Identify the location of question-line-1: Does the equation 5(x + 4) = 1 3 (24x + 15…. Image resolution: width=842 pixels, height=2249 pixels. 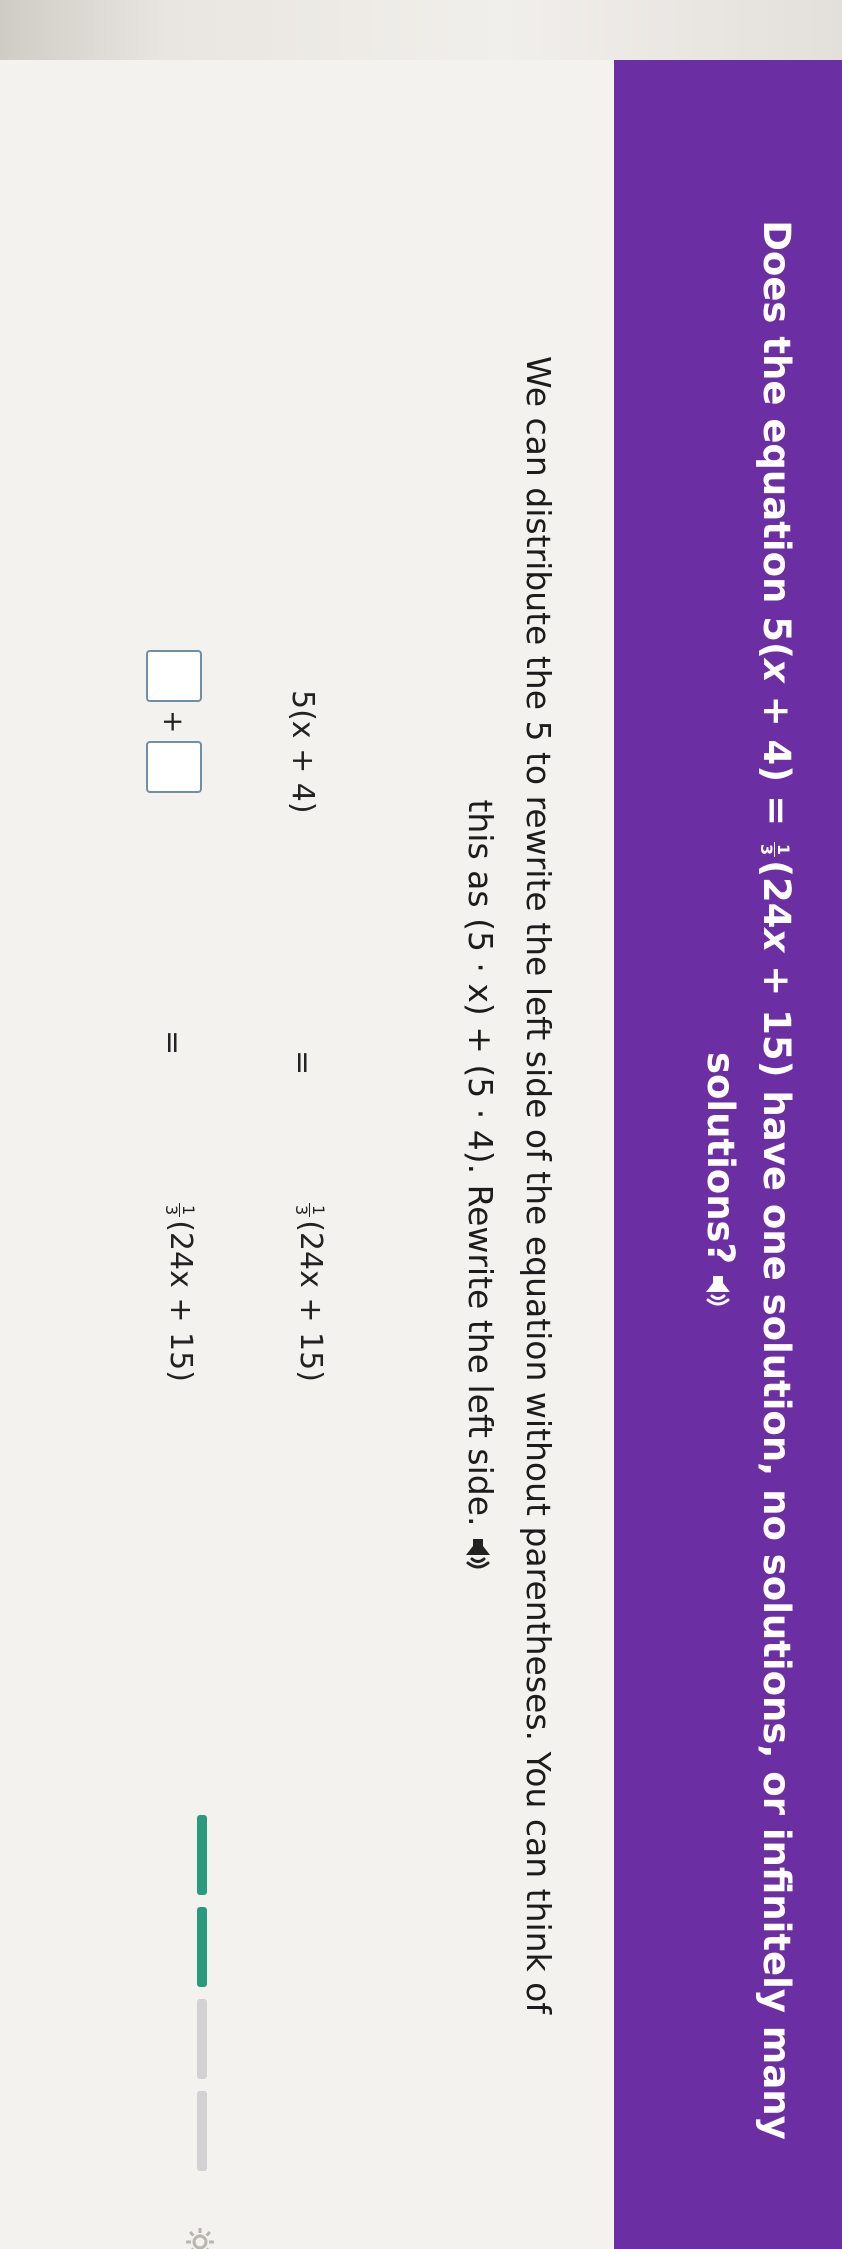
(776, 1180).